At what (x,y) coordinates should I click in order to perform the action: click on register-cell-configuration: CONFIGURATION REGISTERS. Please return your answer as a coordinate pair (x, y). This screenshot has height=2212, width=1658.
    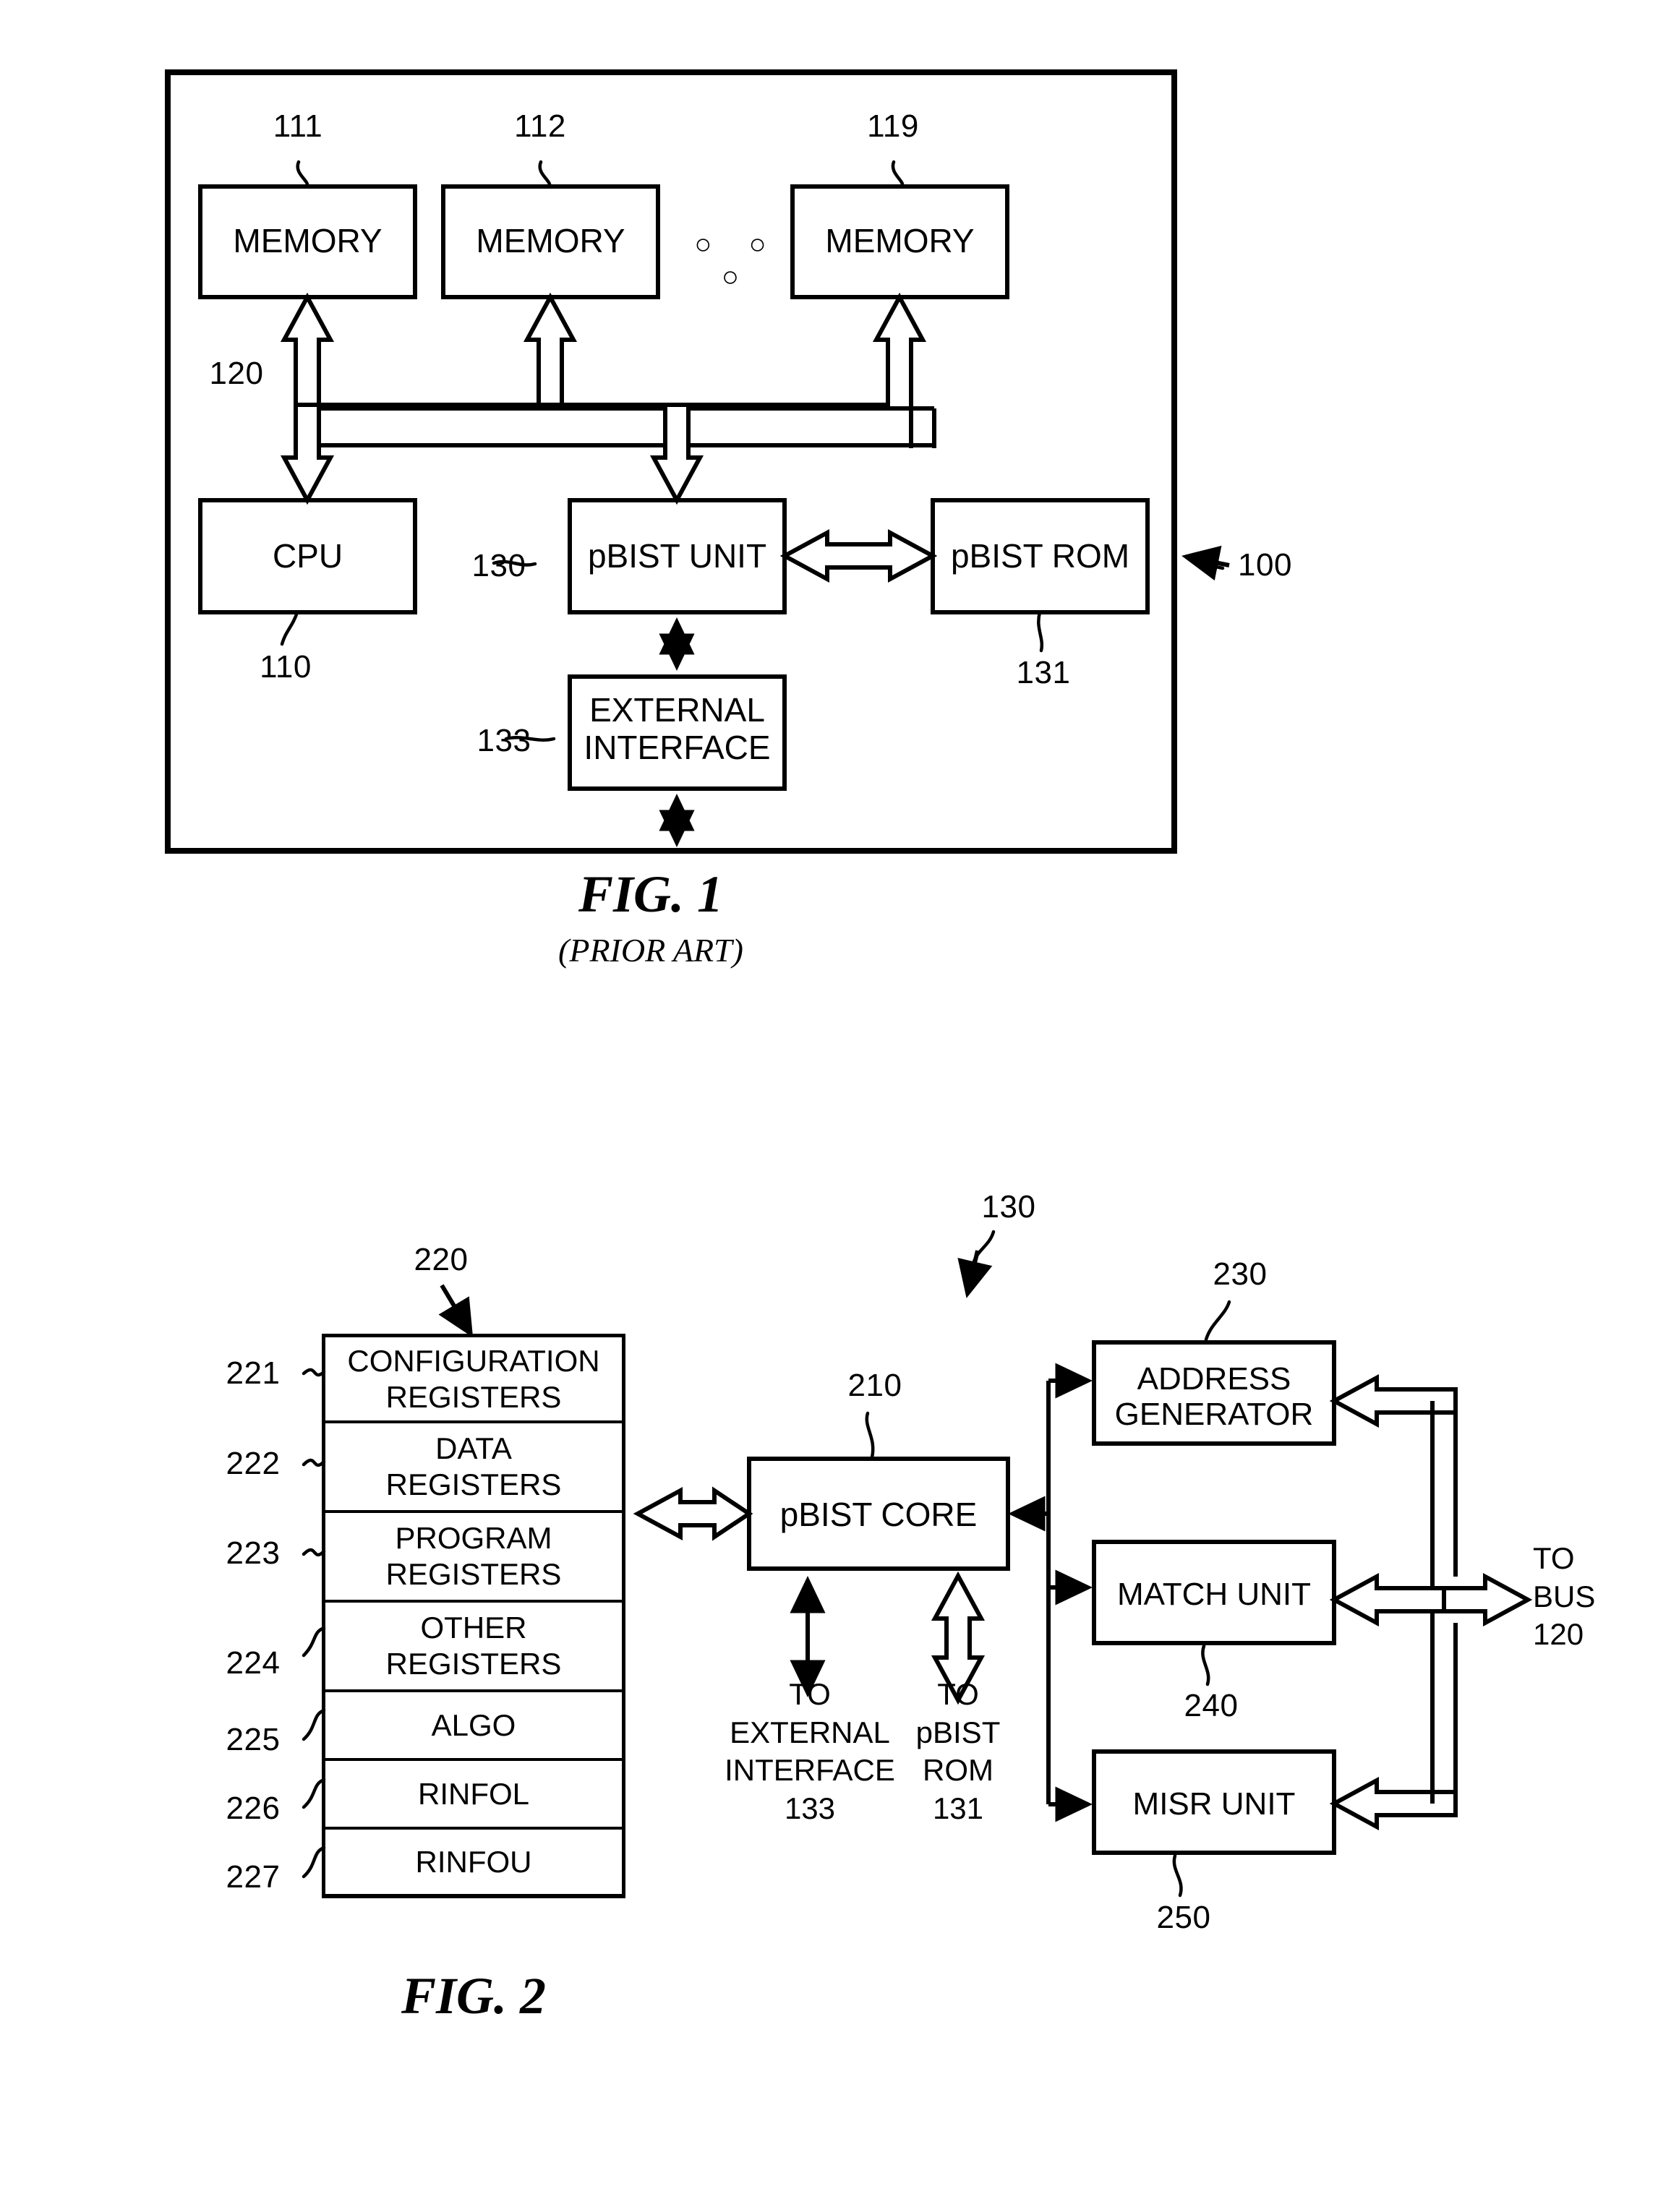
    Looking at the image, I should click on (474, 1378).